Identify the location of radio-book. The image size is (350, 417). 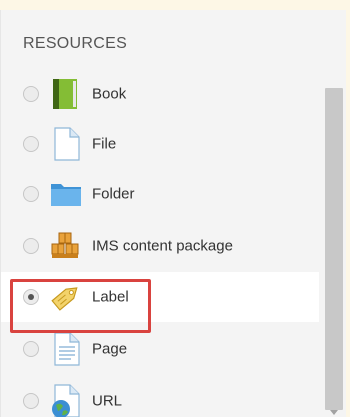
(31, 94).